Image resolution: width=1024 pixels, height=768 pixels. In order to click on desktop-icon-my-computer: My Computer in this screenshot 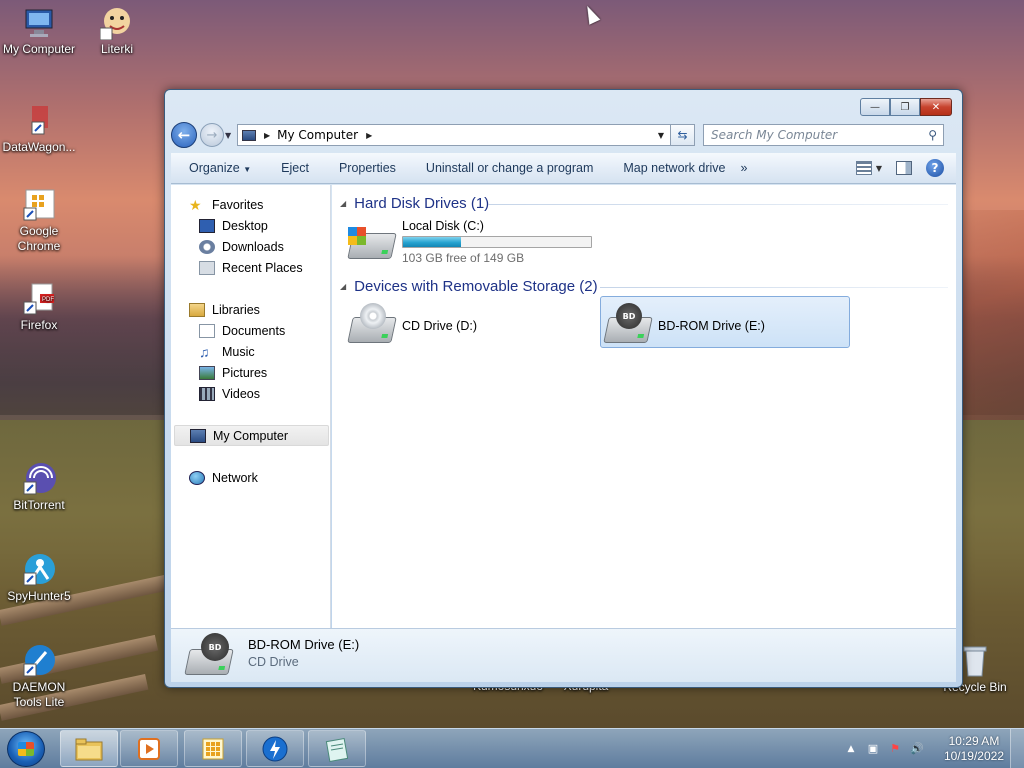, I will do `click(39, 31)`.